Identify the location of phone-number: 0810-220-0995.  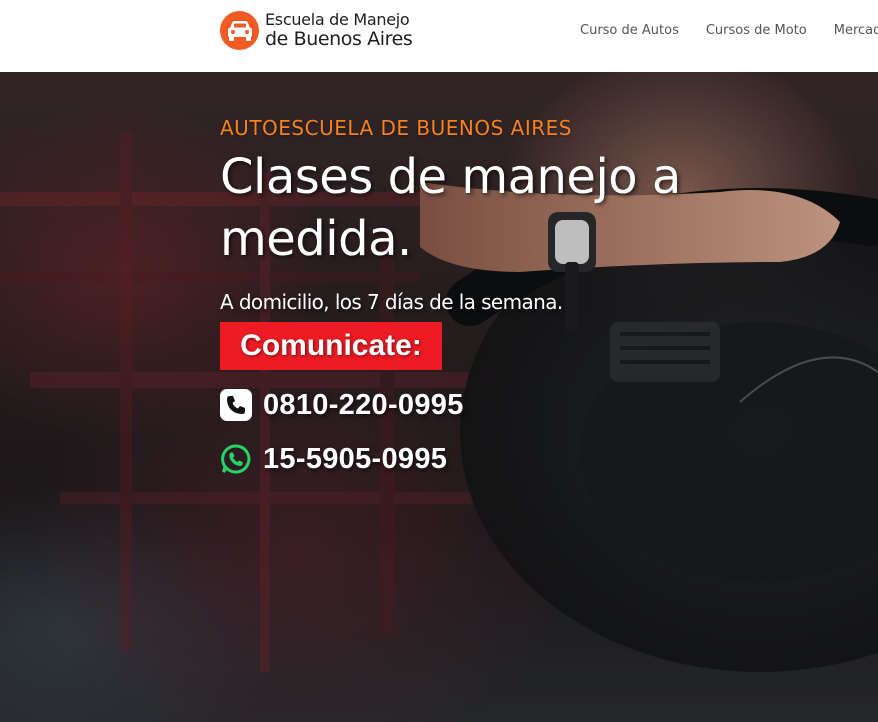
(363, 405).